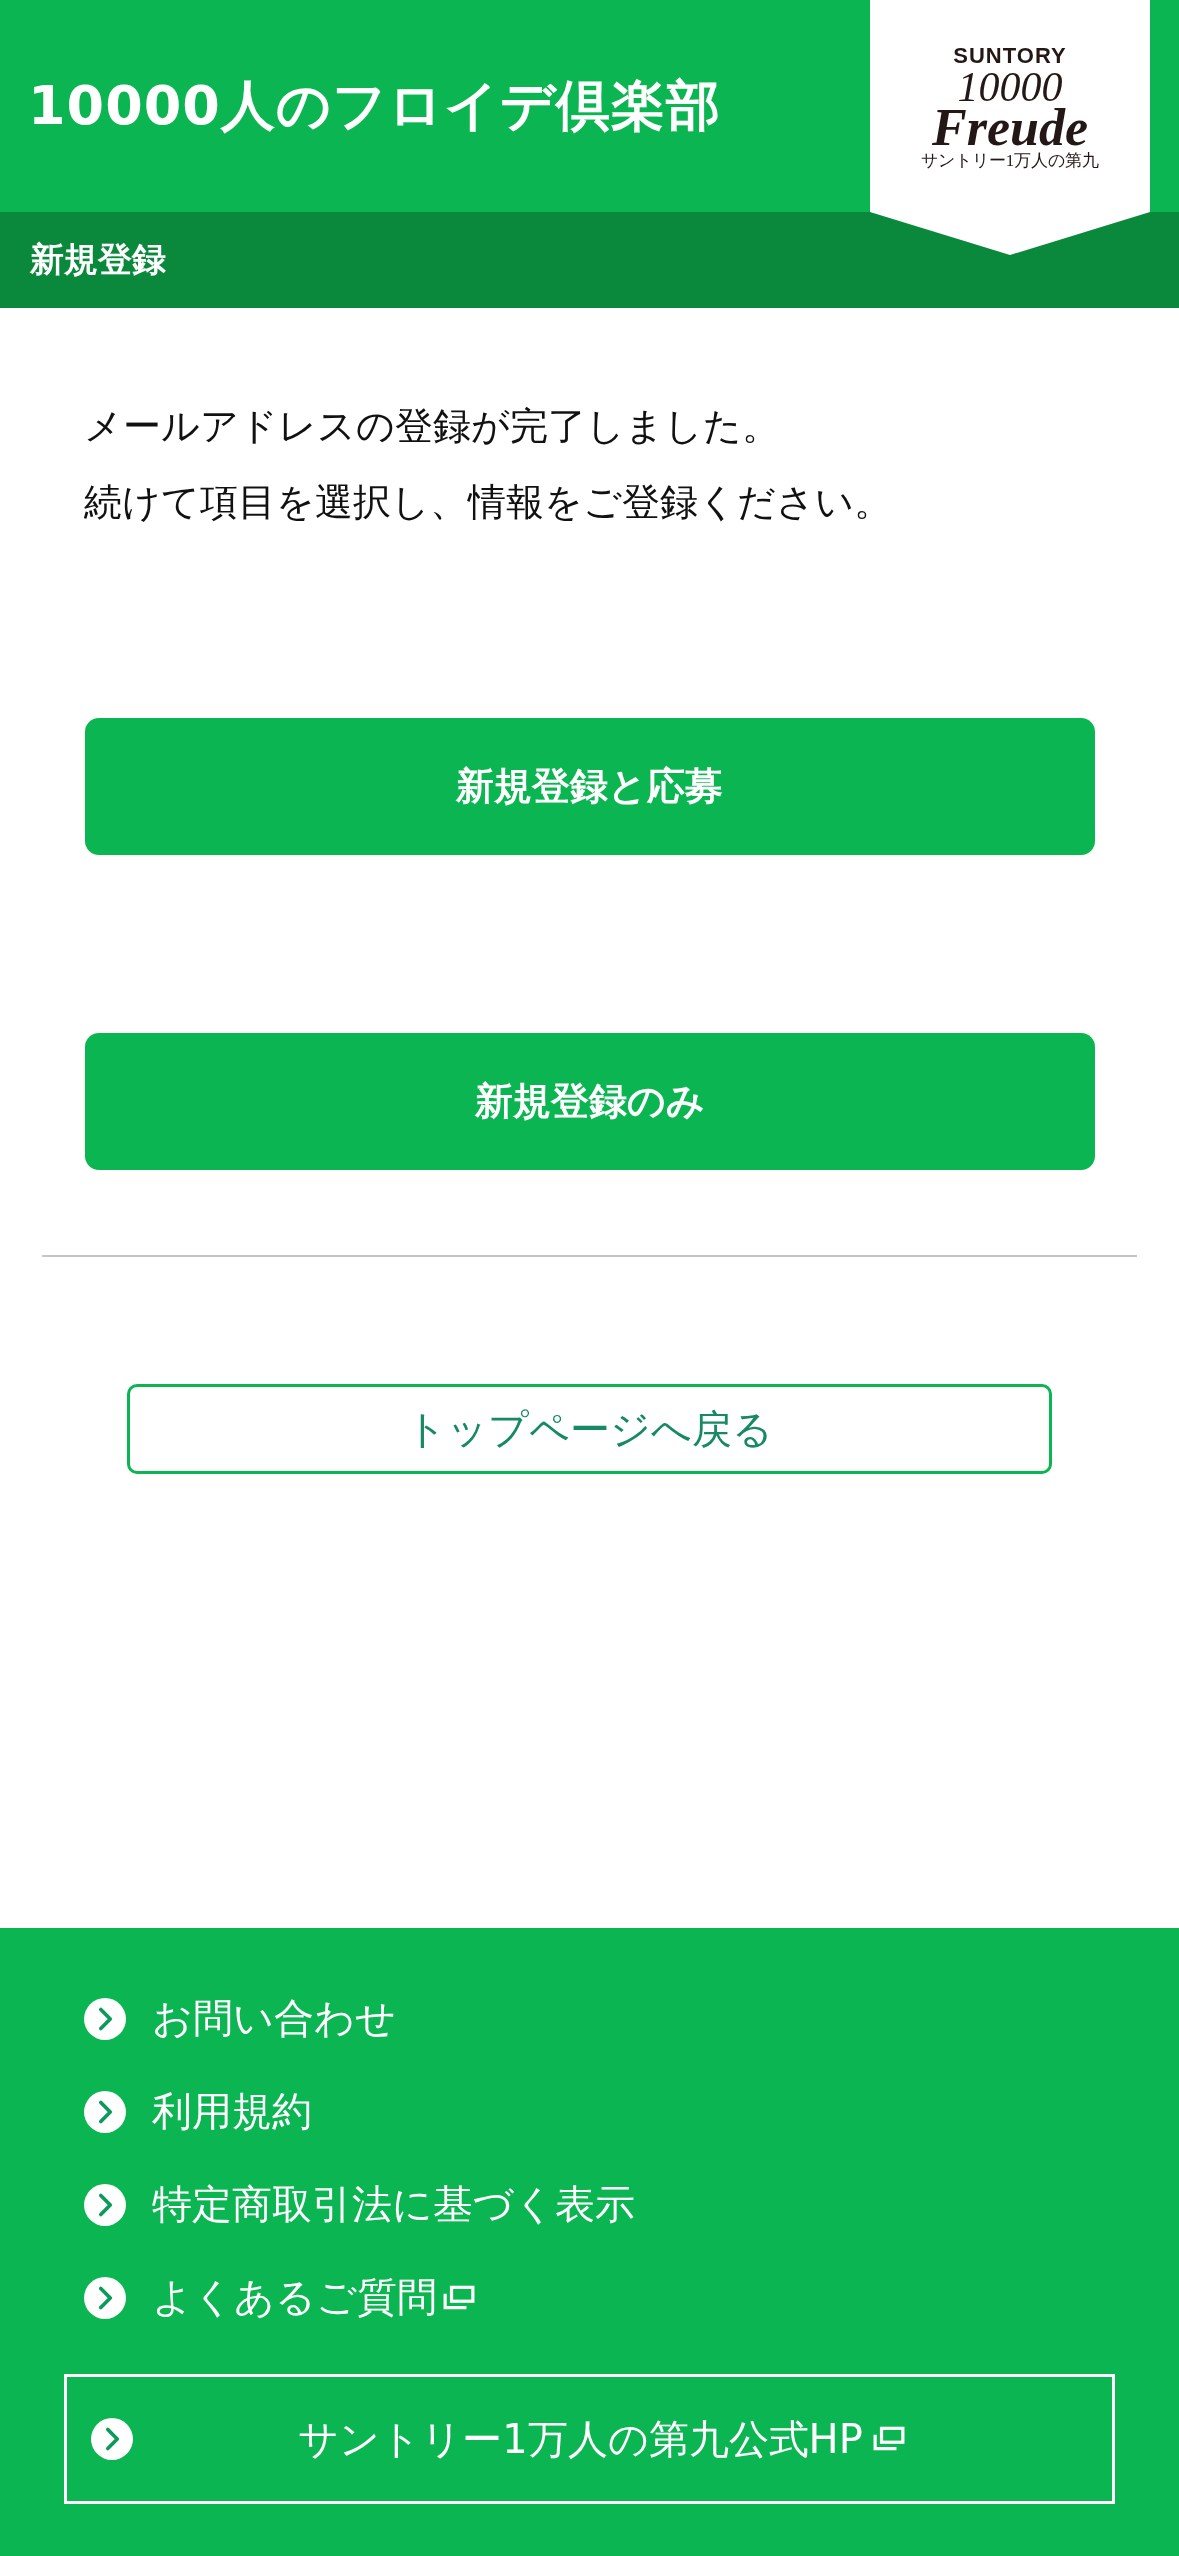  I want to click on logo-badge: SUNTORY 10000 Freude サントリー1万人の第九, so click(1010, 127).